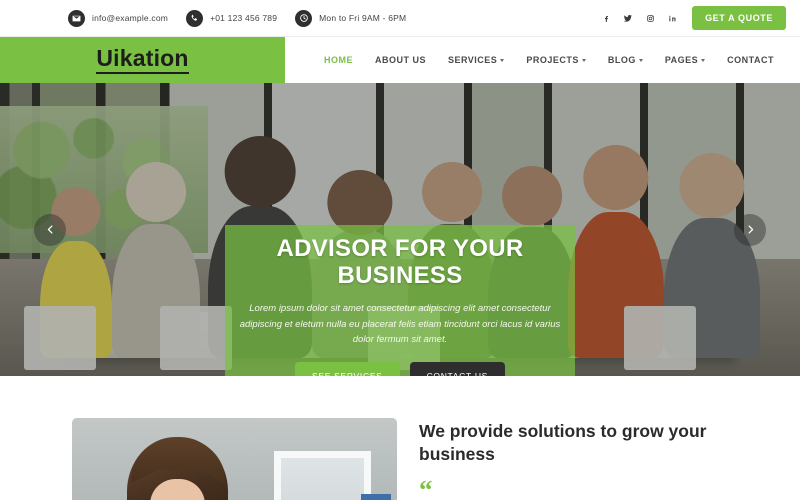 The height and width of the screenshot is (500, 800). I want to click on contact-email-text: info@example.com, so click(130, 18).